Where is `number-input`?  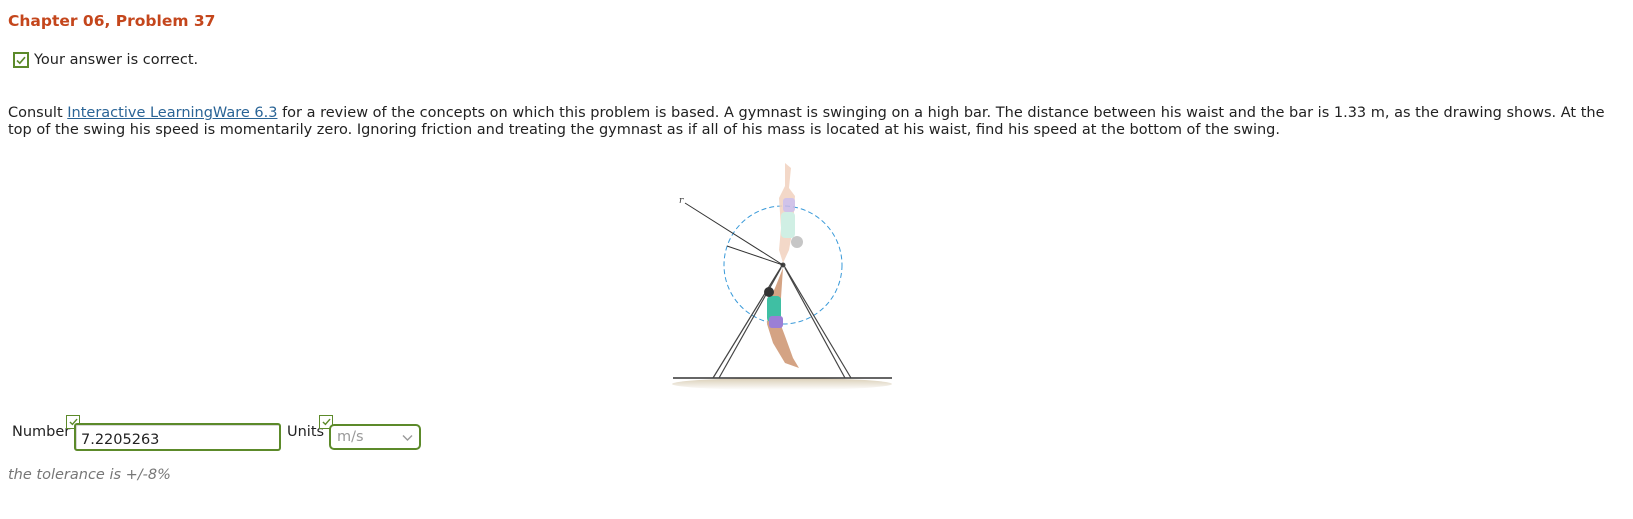
number-input is located at coordinates (177, 437).